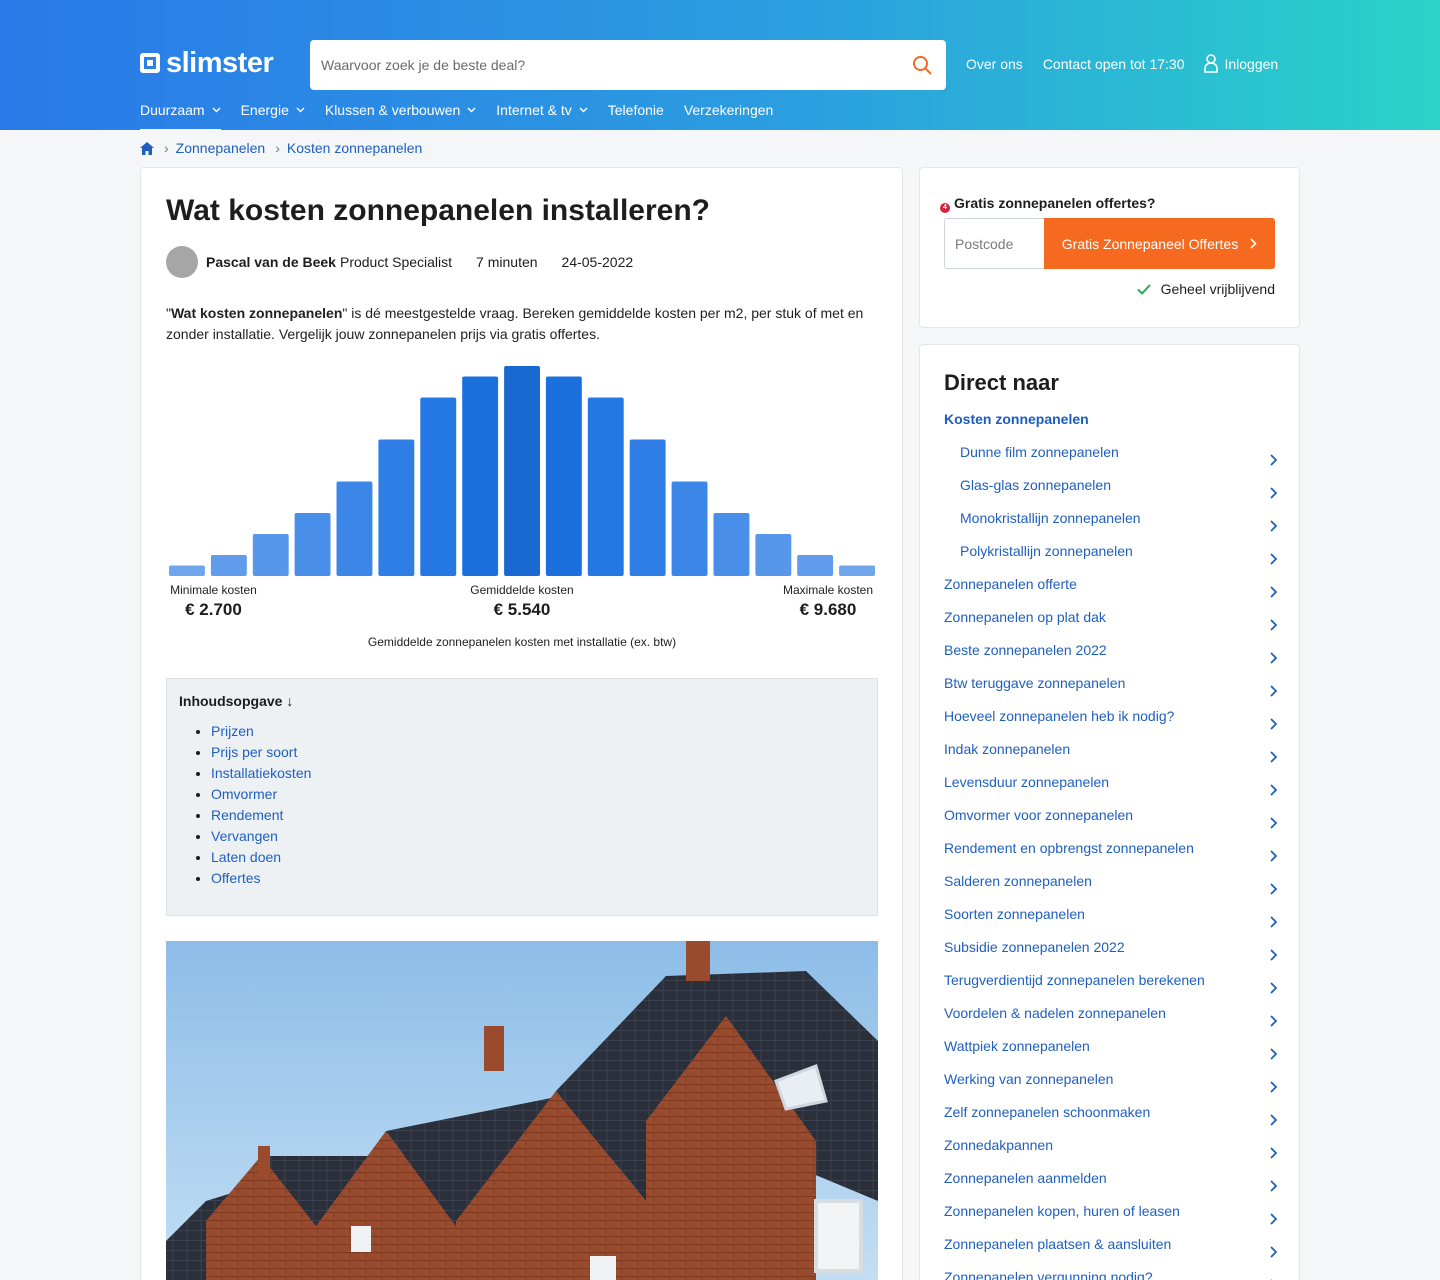 The width and height of the screenshot is (1440, 1280). I want to click on direct-nav-item: Zelf zonnepanelen schoonmaken, so click(1110, 1118).